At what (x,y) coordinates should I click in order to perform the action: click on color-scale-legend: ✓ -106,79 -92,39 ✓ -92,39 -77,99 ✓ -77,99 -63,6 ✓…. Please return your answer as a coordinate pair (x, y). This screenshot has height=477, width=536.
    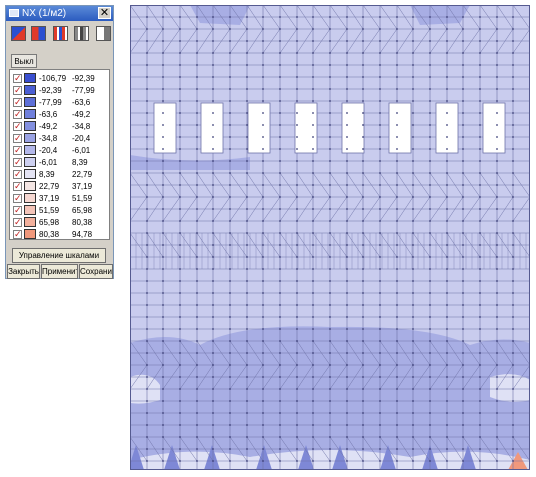
    Looking at the image, I should click on (59, 154).